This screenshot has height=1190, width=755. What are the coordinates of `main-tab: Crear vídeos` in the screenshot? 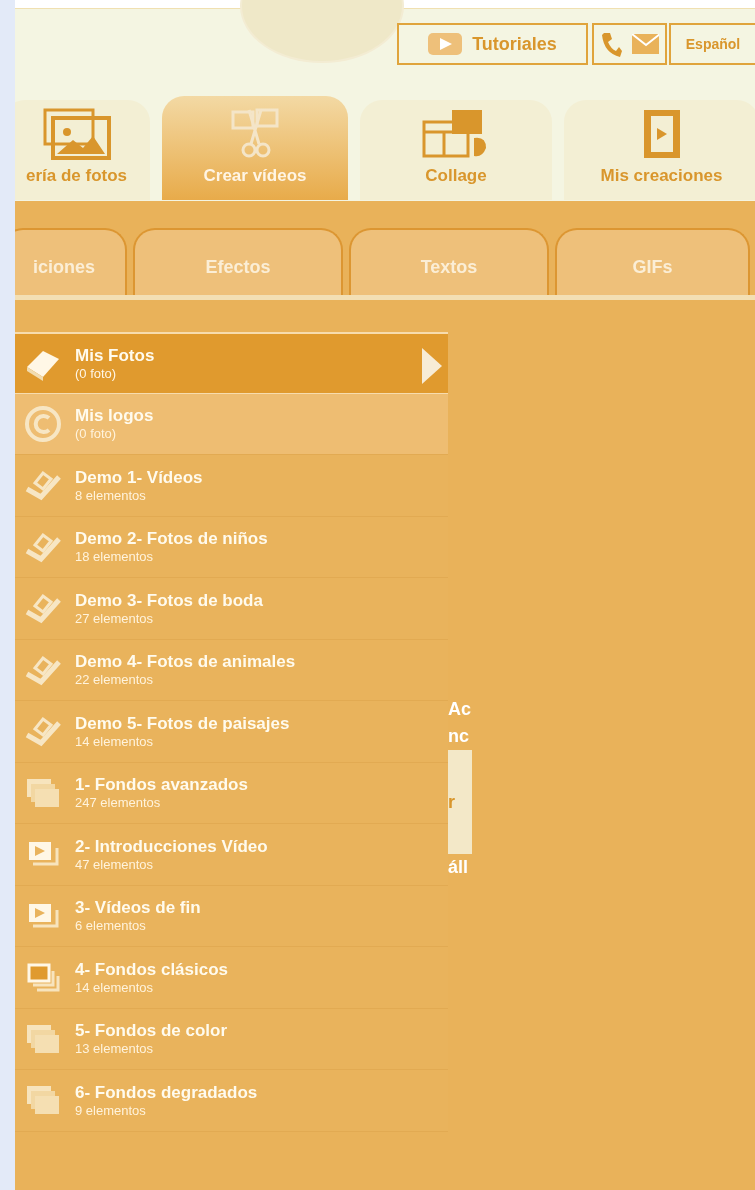 It's located at (255, 148).